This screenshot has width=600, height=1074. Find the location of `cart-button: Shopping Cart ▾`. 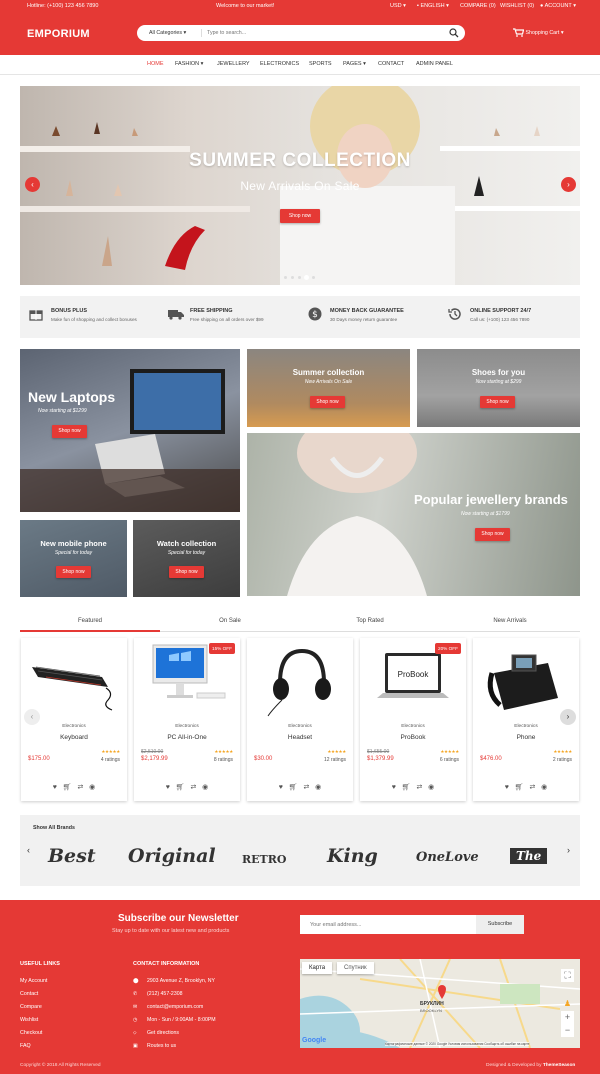

cart-button: Shopping Cart ▾ is located at coordinates (538, 32).